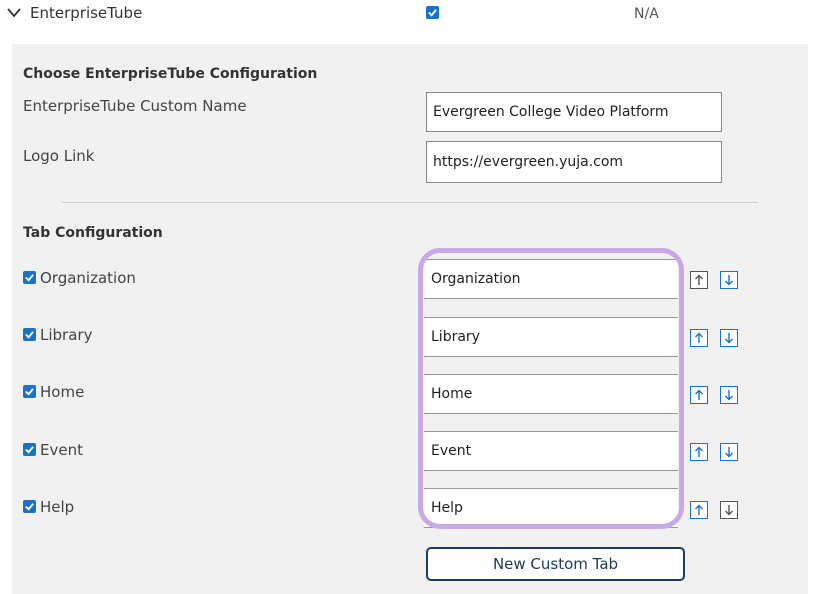 The image size is (819, 594). Describe the element at coordinates (410, 202) in the screenshot. I see `section-divider` at that location.